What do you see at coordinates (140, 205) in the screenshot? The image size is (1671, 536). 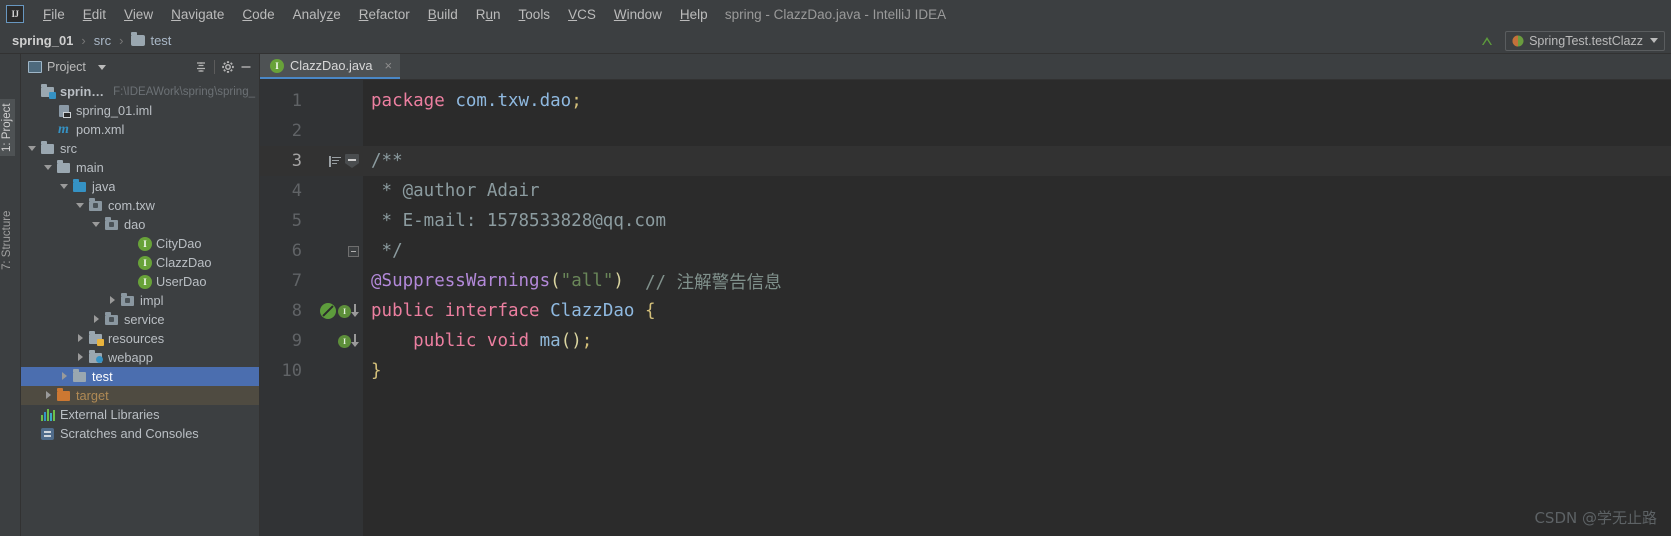 I see `tree-node-com-txw: com.txw` at bounding box center [140, 205].